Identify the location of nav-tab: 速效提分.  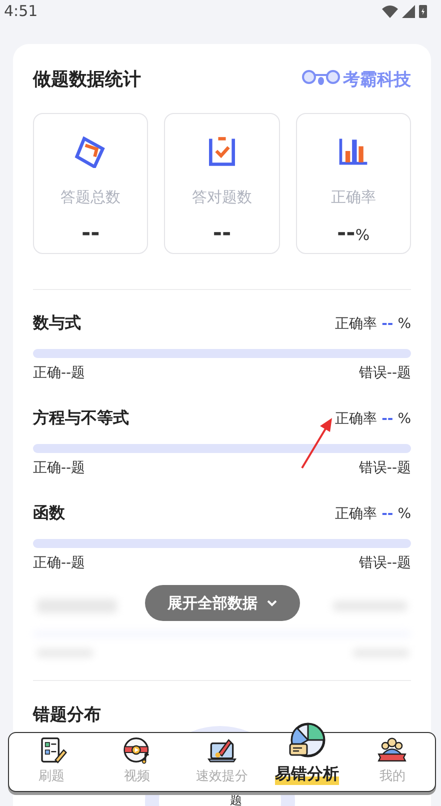
(222, 762).